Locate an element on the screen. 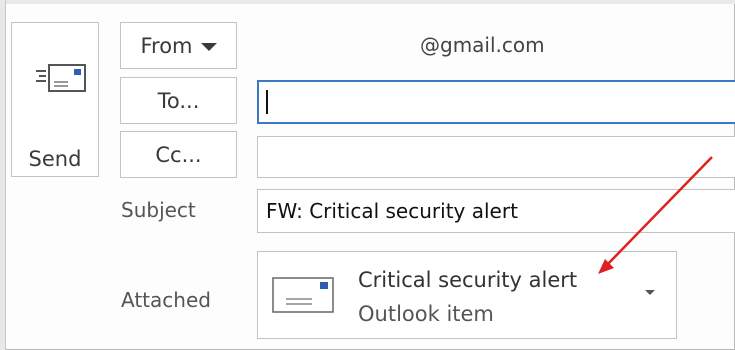 This screenshot has width=735, height=350. envelope-icon is located at coordinates (303, 297).